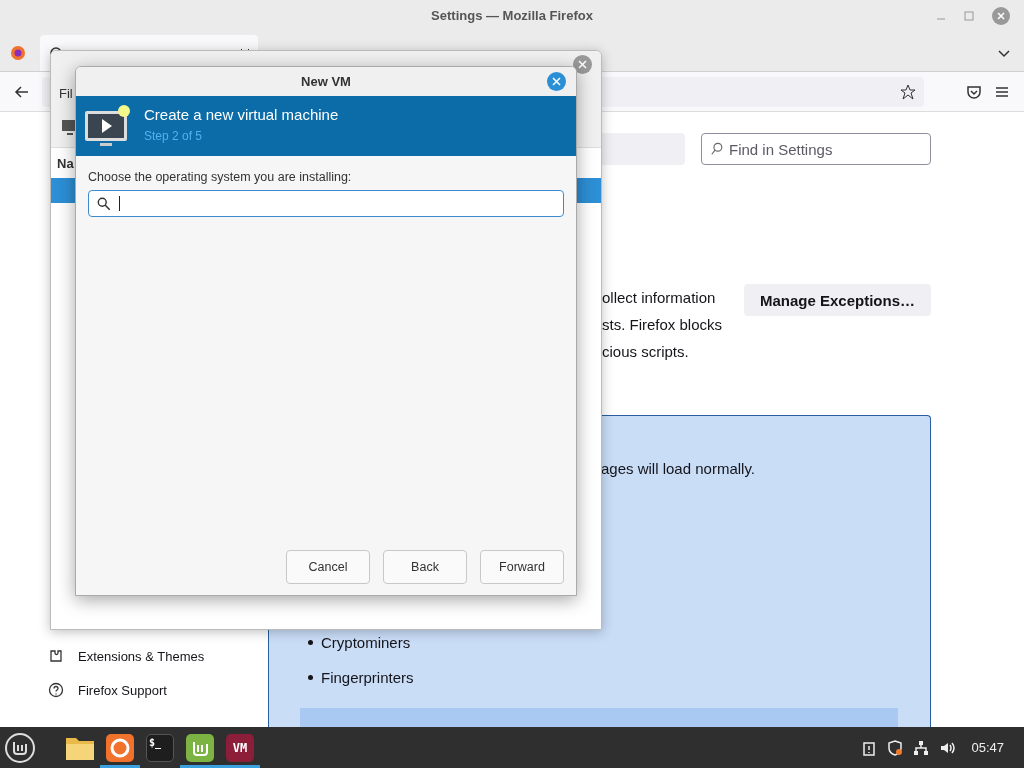  What do you see at coordinates (56, 690) in the screenshot?
I see `help-icon` at bounding box center [56, 690].